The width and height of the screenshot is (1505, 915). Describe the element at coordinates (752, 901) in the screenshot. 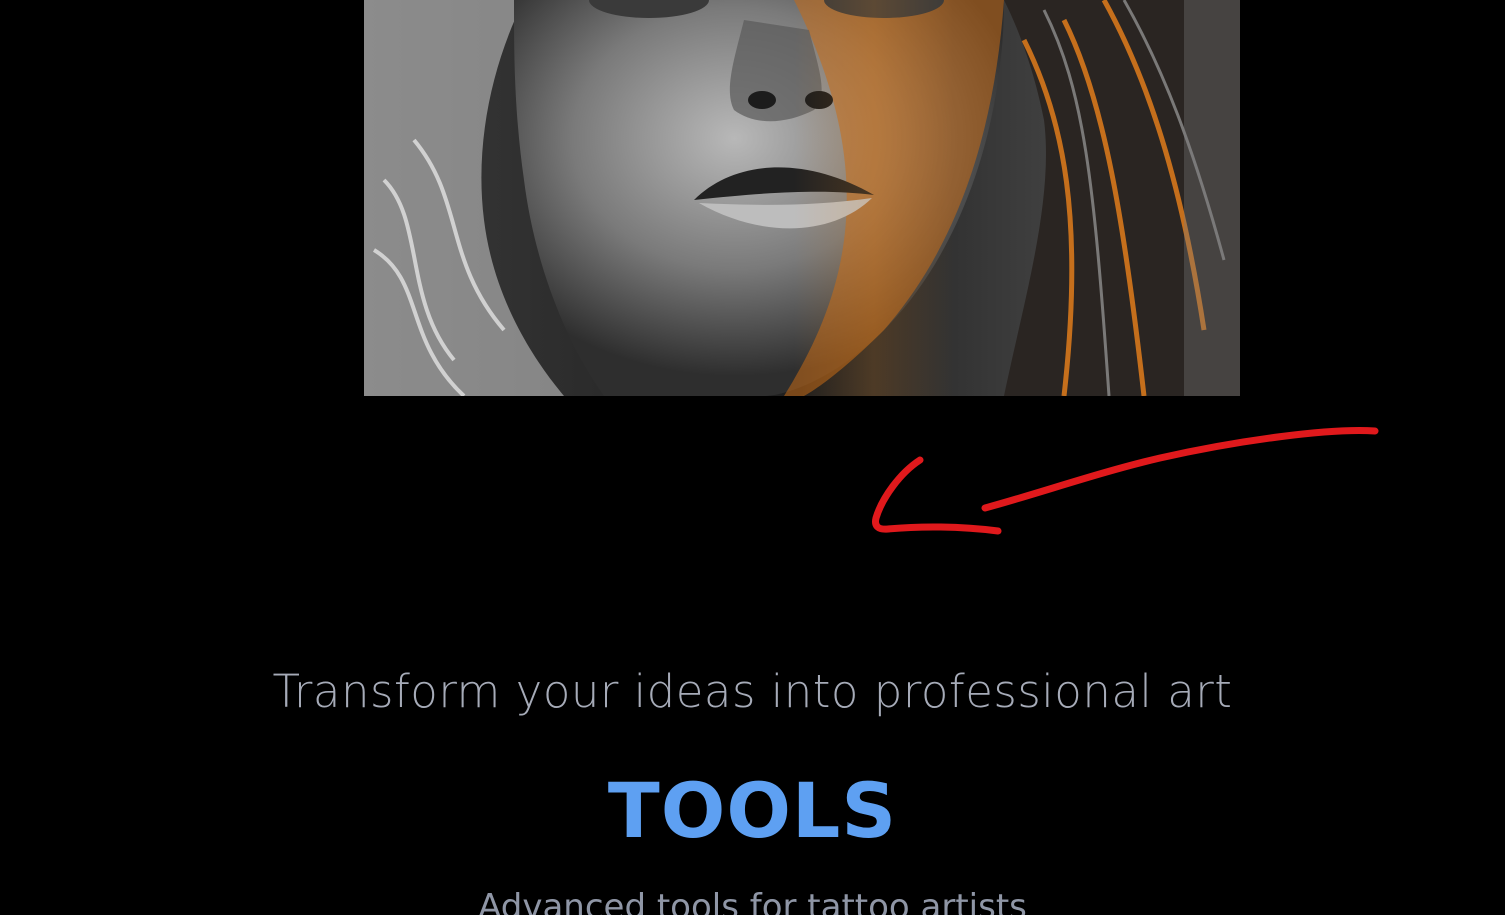

I see `tools-section-subtitle: Advanced tools for tattoo artists` at that location.